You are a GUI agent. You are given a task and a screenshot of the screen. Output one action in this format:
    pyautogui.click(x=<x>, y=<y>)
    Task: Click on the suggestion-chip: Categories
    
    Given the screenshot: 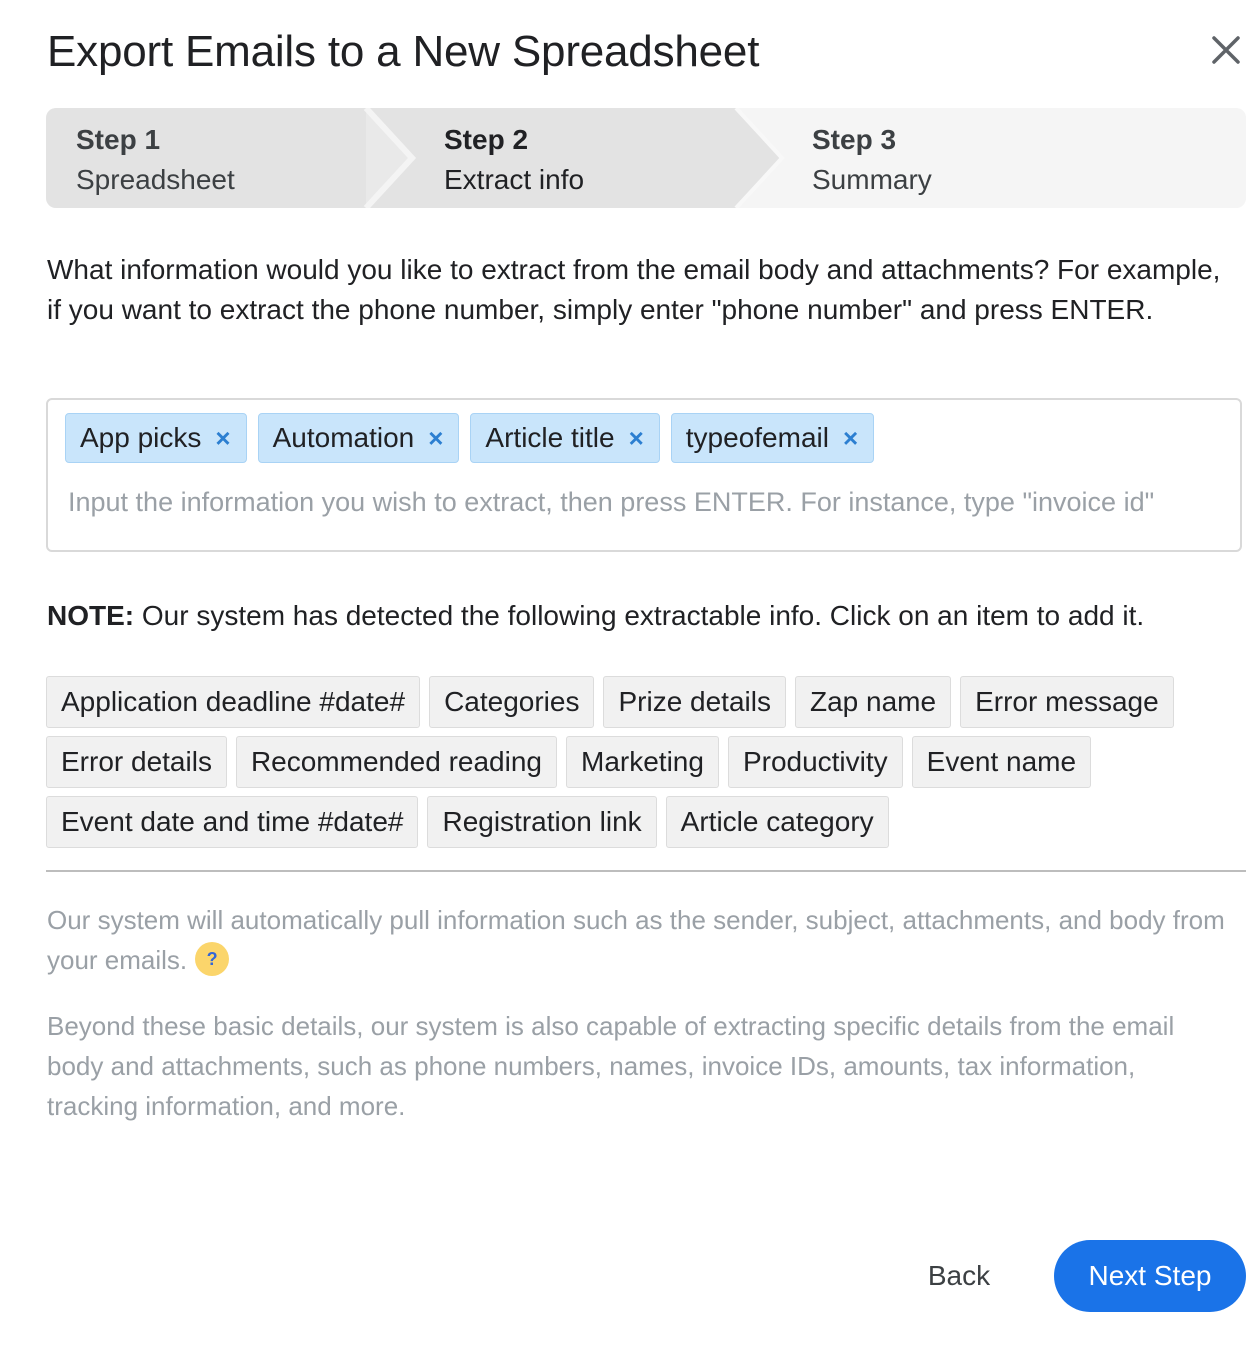 What is the action you would take?
    pyautogui.click(x=512, y=702)
    